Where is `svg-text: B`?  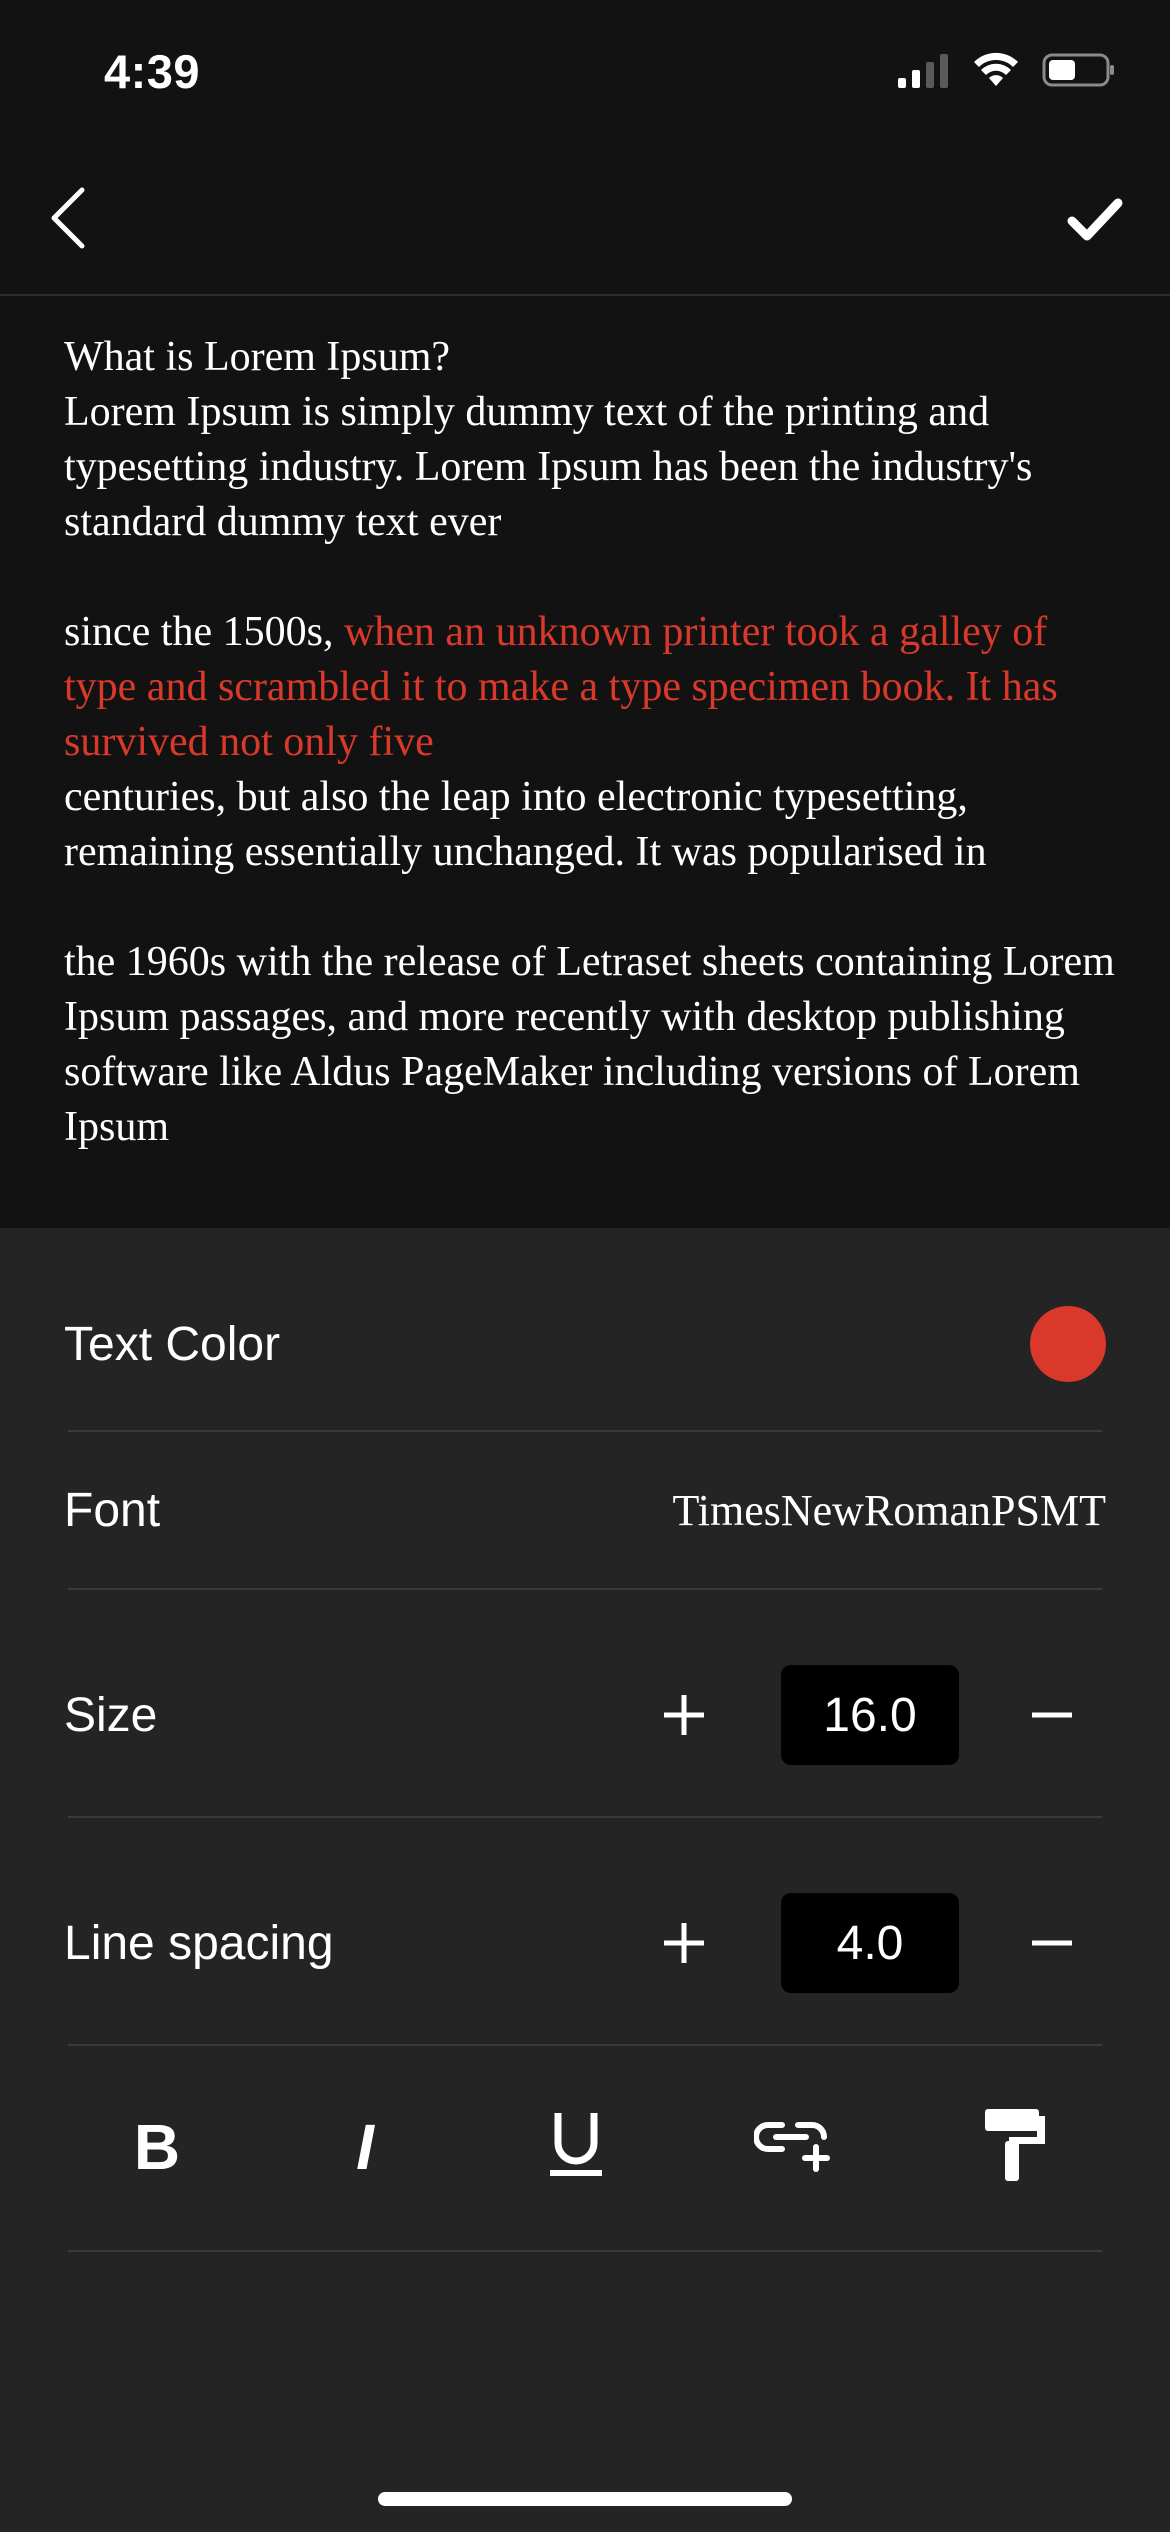
svg-text: B is located at coordinates (157, 2145).